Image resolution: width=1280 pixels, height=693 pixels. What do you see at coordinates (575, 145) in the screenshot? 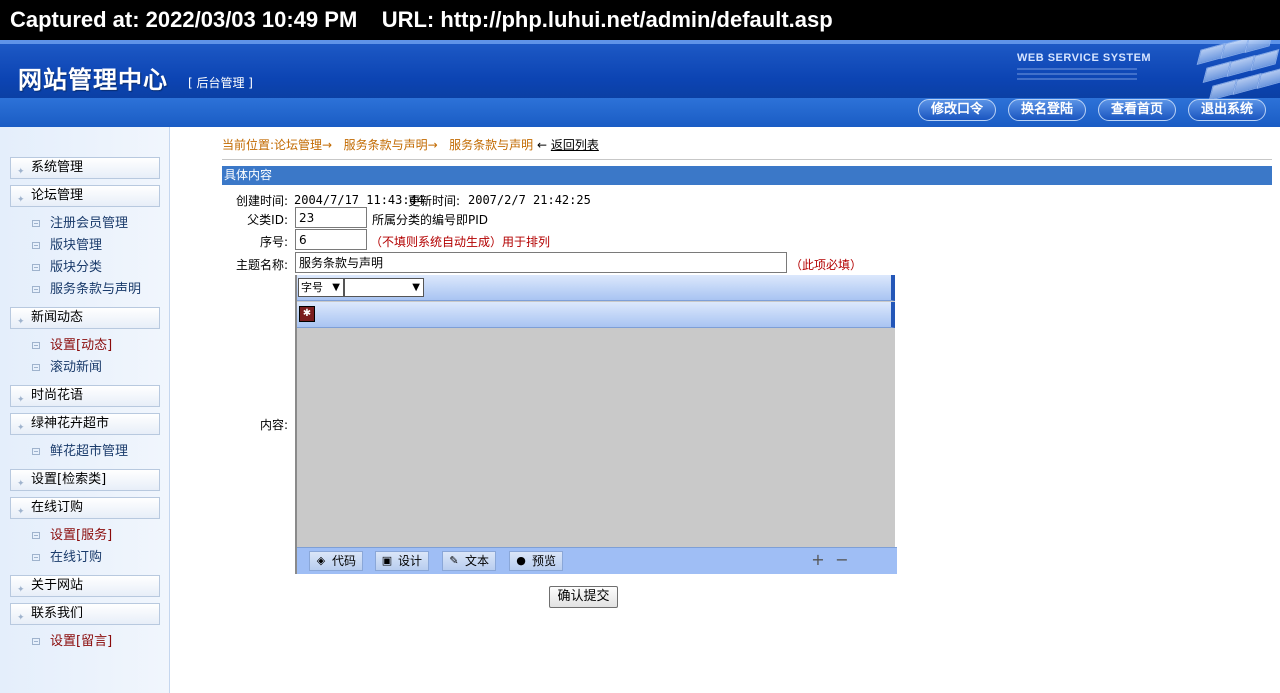
I see `back-to-list-link: 返回列表` at bounding box center [575, 145].